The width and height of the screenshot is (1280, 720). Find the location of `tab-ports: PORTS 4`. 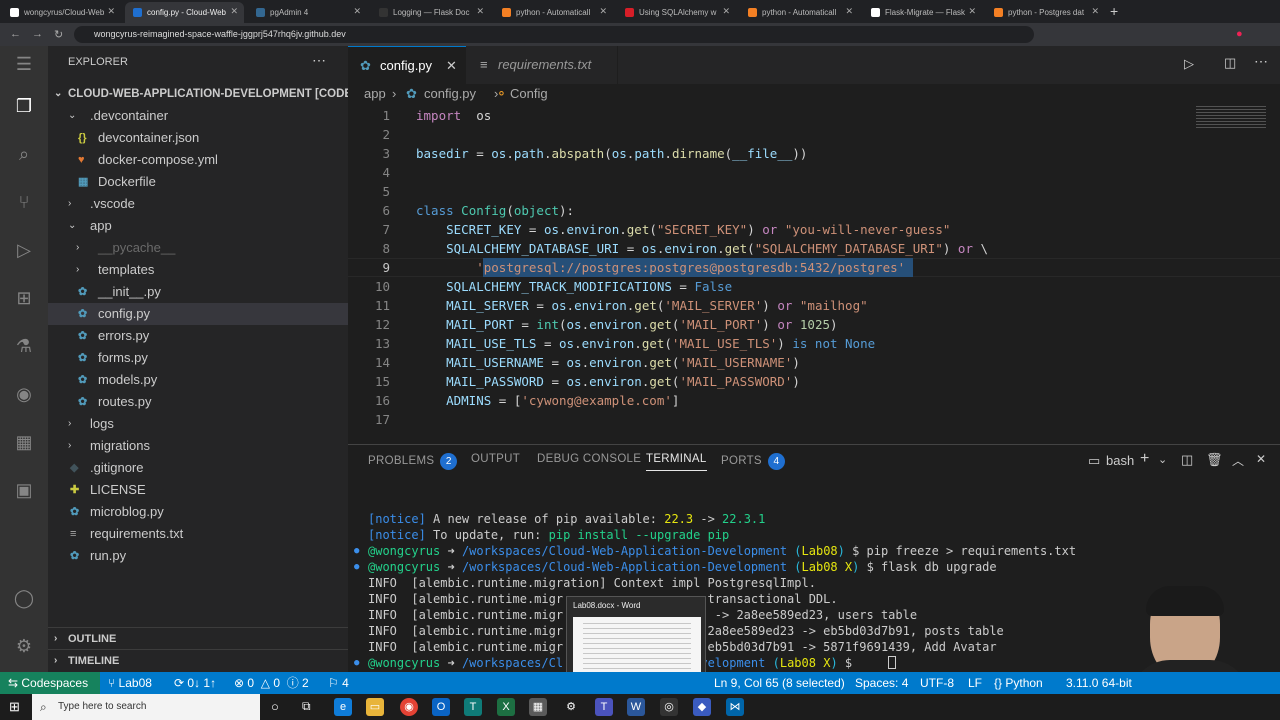

tab-ports: PORTS 4 is located at coordinates (753, 461).